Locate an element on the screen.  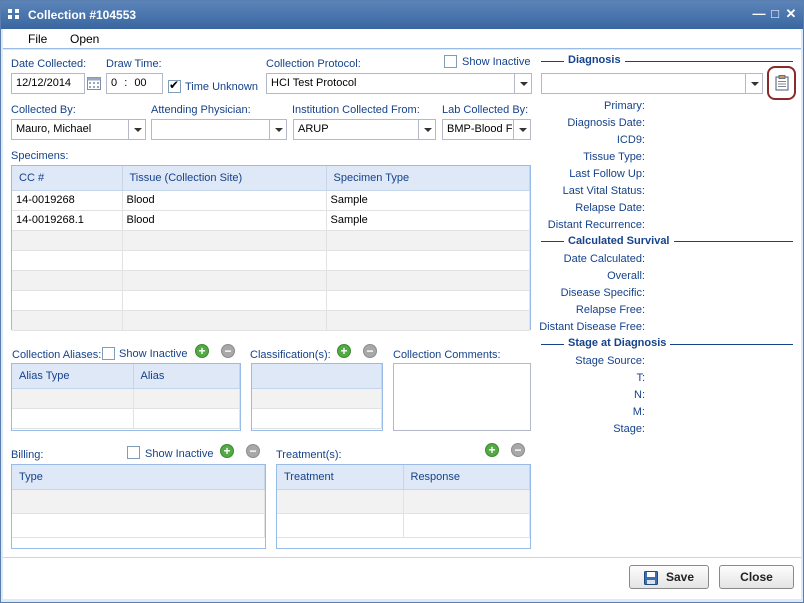
aliases-col-type: Alias Type is located at coordinates (73, 376).